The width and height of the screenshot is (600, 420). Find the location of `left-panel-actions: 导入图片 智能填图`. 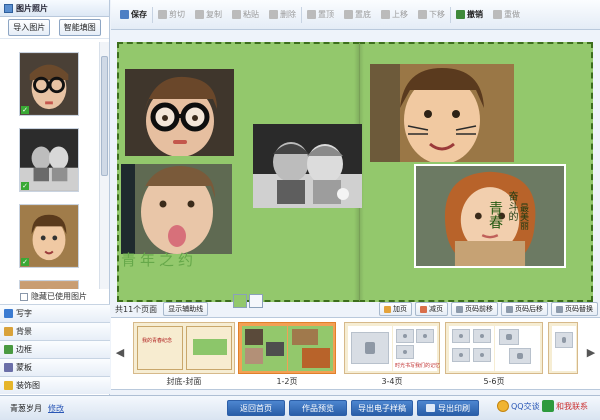

left-panel-actions: 导入图片 智能填图 is located at coordinates (54, 28).